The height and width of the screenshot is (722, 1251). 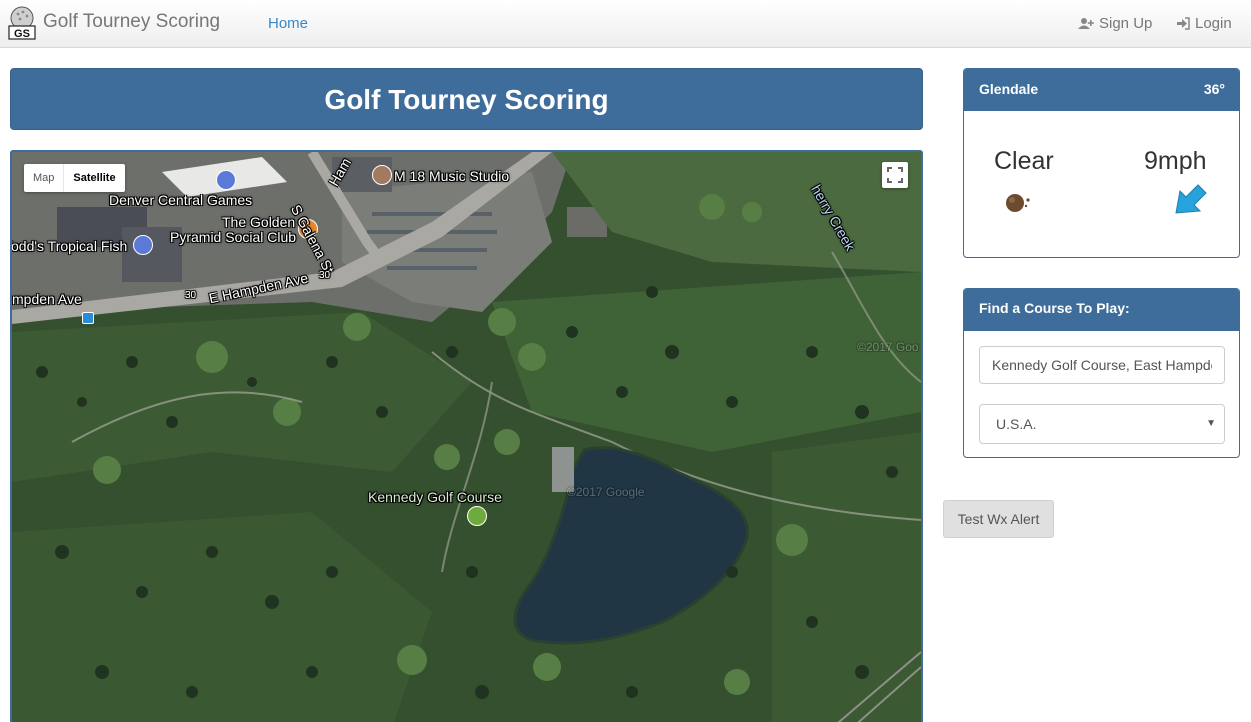 What do you see at coordinates (1126, 23) in the screenshot?
I see `signup-label: Sign Up` at bounding box center [1126, 23].